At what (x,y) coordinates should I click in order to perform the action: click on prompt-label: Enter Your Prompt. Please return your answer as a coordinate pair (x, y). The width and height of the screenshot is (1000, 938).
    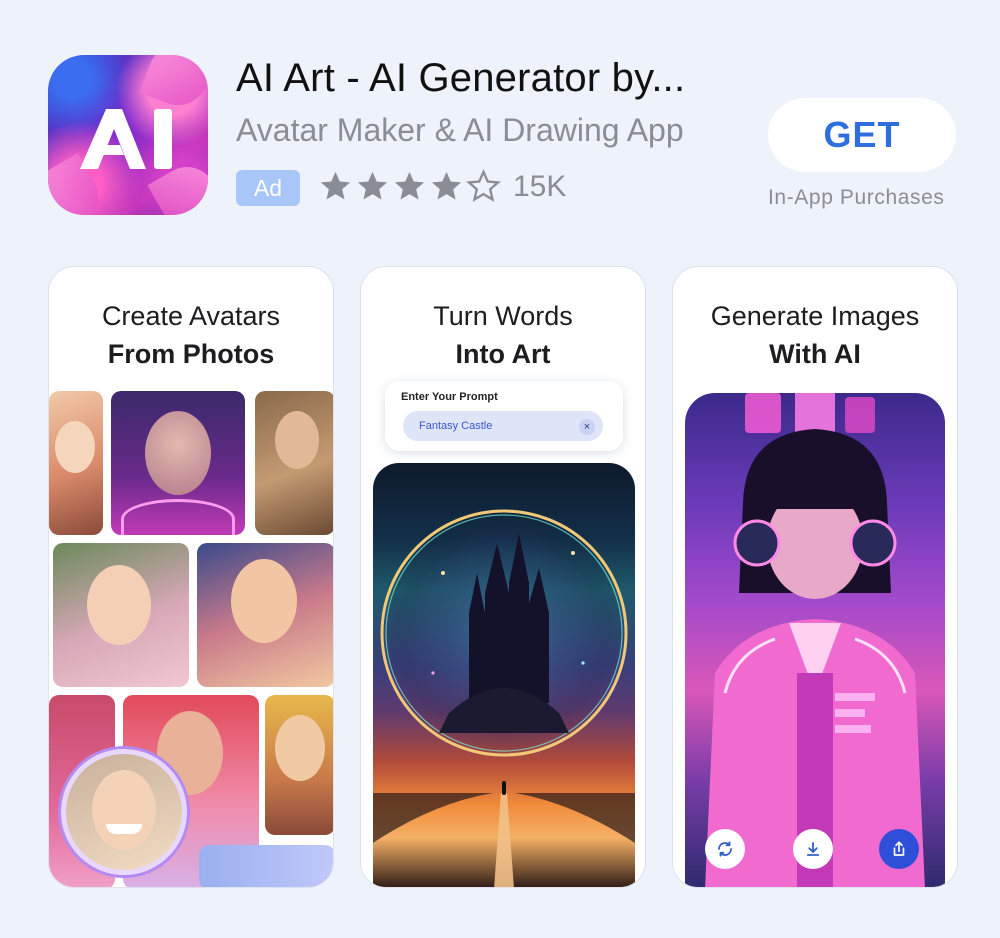
    Looking at the image, I should click on (449, 397).